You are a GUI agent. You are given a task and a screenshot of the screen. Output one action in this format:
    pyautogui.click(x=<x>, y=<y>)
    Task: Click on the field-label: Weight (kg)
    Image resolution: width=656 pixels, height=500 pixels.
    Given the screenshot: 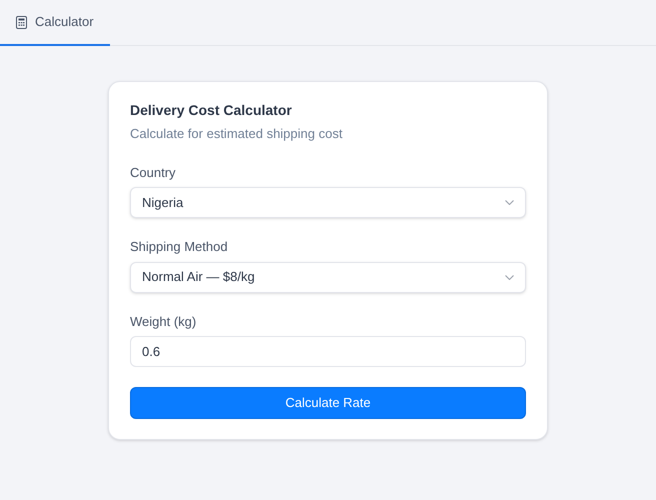 What is the action you would take?
    pyautogui.click(x=164, y=321)
    